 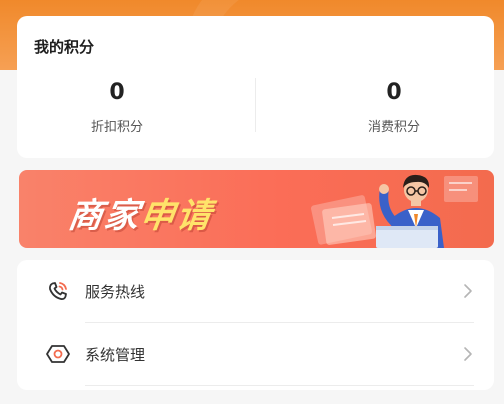 I want to click on points-title: 我的积分, so click(x=64, y=47).